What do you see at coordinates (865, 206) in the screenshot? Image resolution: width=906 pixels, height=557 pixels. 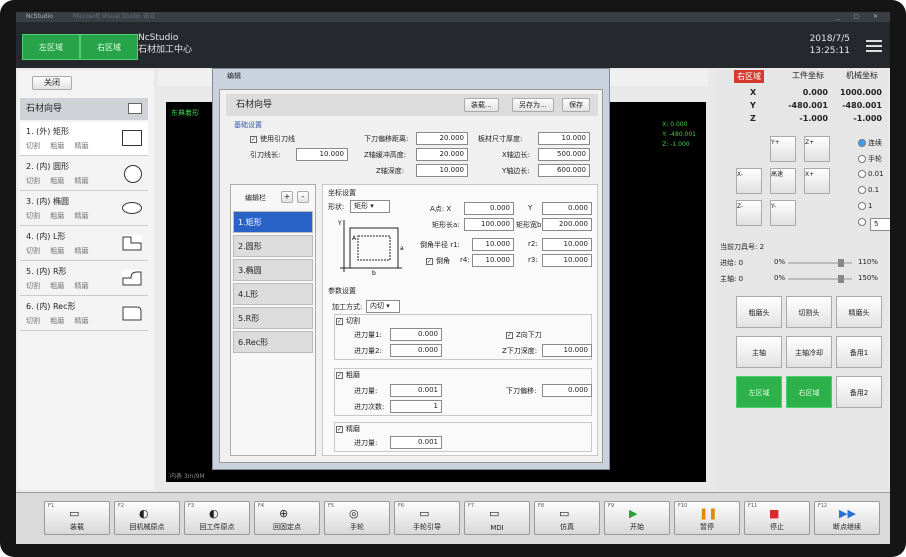 I see `mode-1-radio: 1` at bounding box center [865, 206].